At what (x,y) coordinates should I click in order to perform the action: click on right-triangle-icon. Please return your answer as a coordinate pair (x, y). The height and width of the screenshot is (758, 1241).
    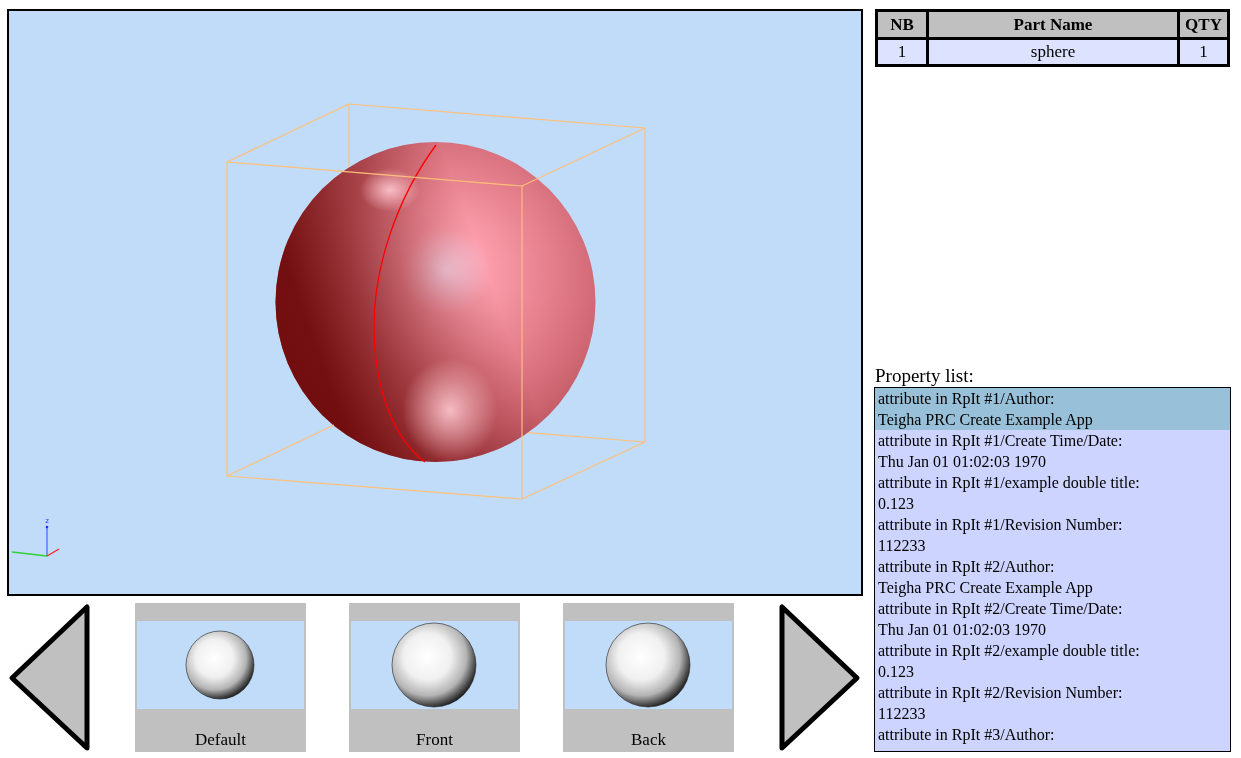
    Looking at the image, I should click on (819, 677).